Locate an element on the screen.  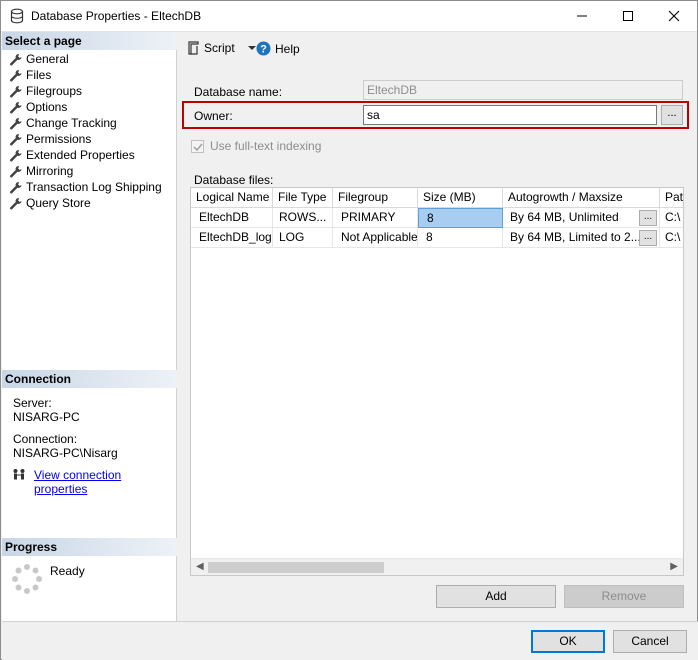
cell-filegroup: Not Applicable is located at coordinates (375, 238).